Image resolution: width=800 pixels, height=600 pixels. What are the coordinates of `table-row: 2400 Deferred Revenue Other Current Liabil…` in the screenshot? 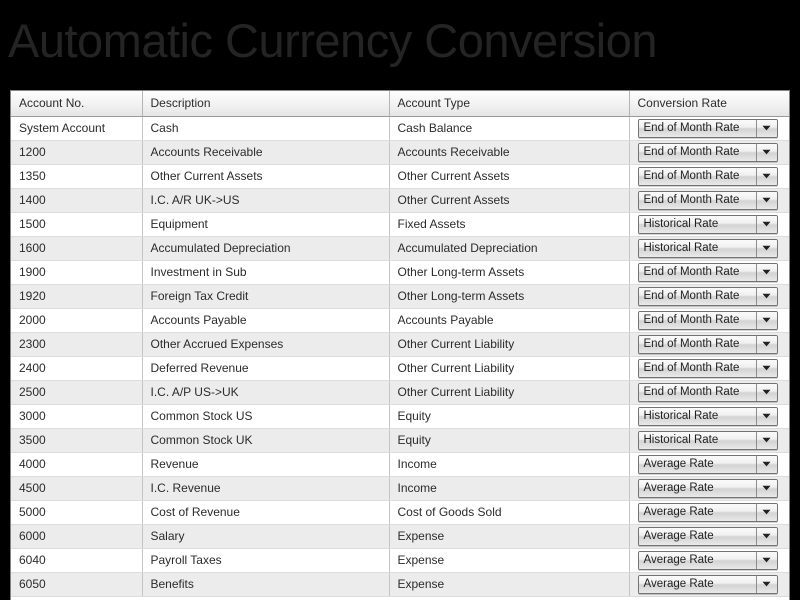 It's located at (400, 368).